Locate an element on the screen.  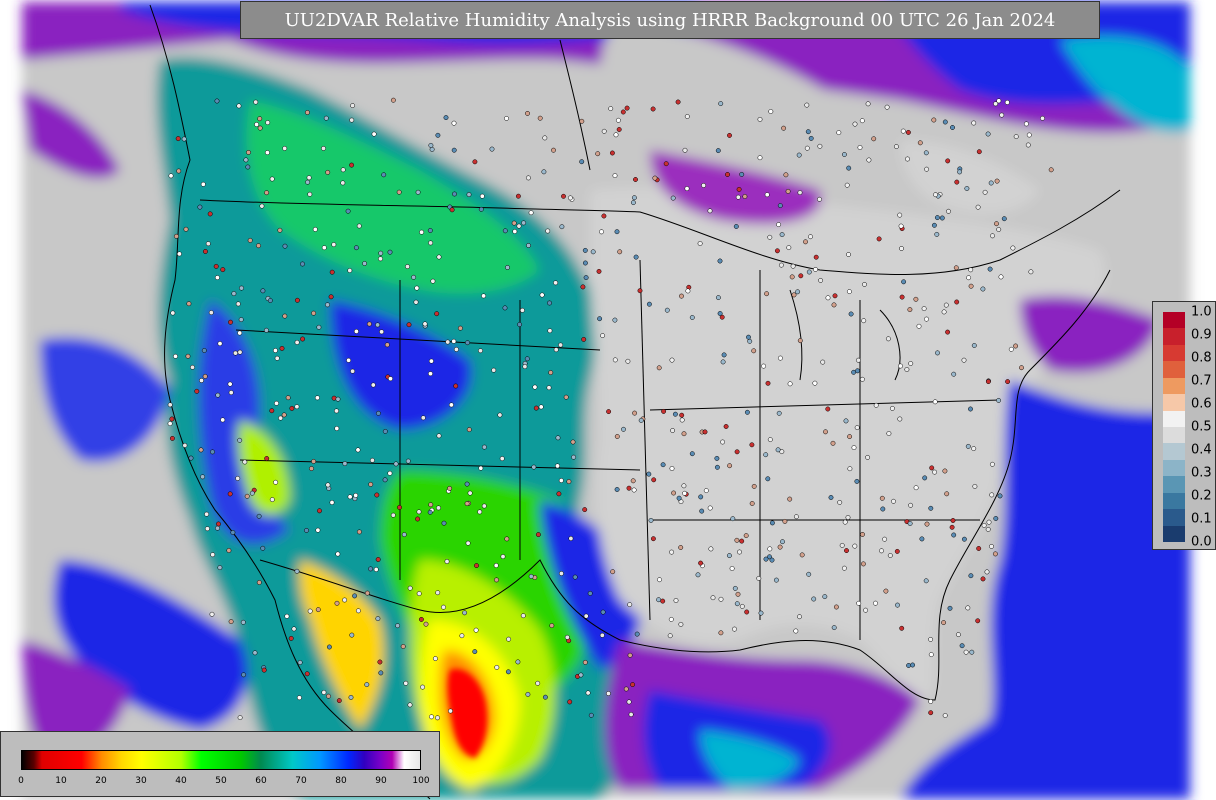
innovation-colorbar: 1.0 0.9 0.8 0.7 0.6 0.5 0.4 0.3 0.2 0.1 0.0 is located at coordinates (1184, 425).